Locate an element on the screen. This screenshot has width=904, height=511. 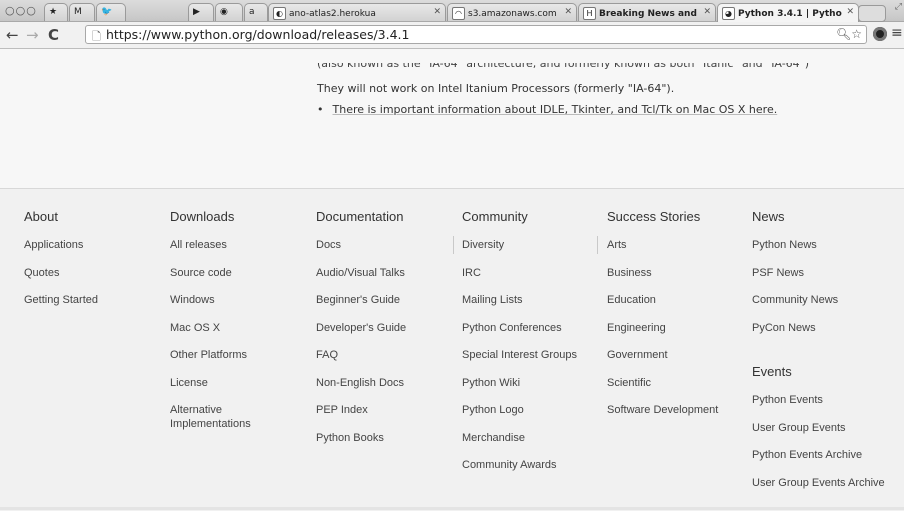
footer-link: Scientific is located at coordinates (662, 390).